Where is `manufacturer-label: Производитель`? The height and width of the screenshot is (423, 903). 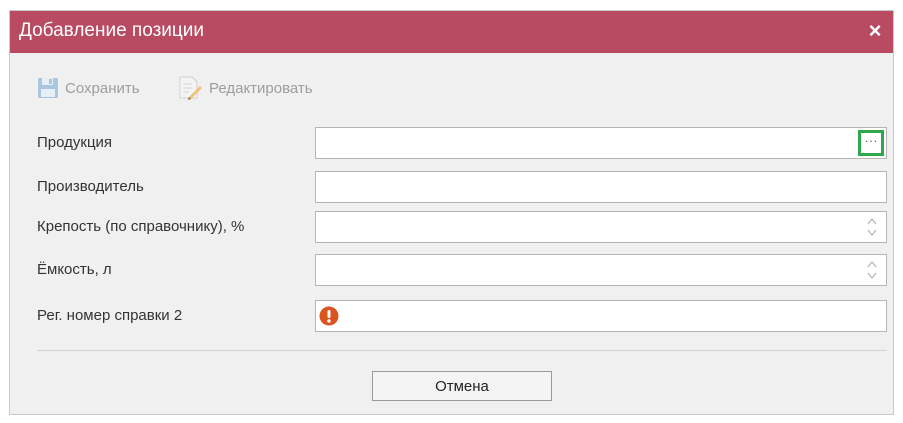
manufacturer-label: Производитель is located at coordinates (90, 186).